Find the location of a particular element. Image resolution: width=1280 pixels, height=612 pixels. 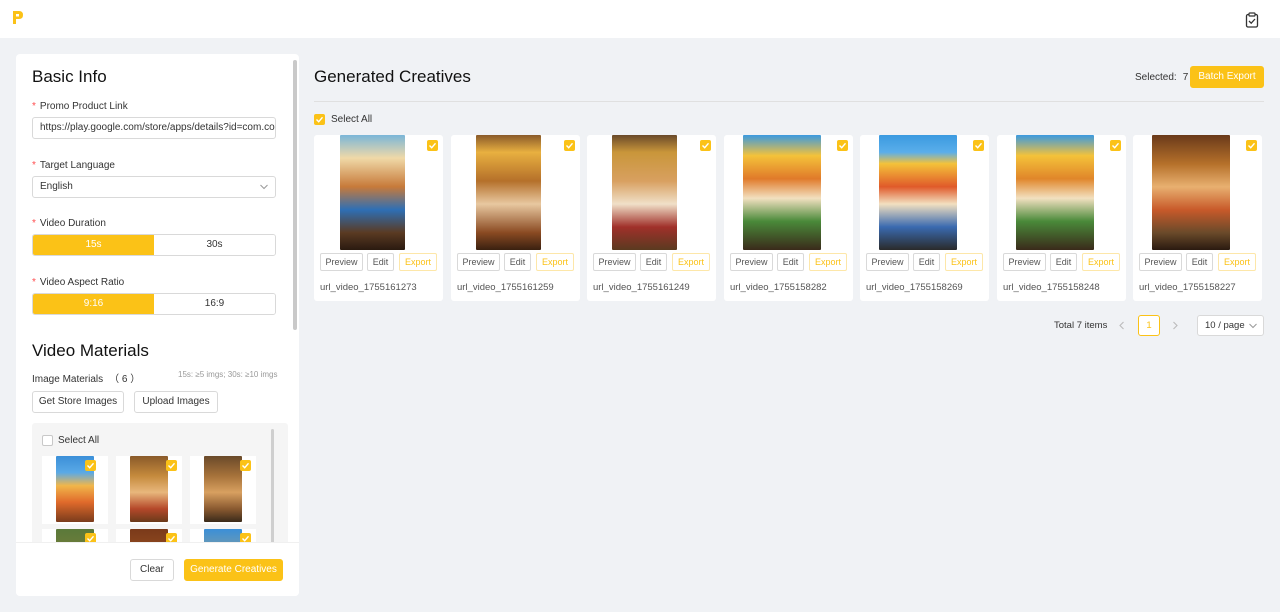

creatives-select-all-checkbox is located at coordinates (319, 119).